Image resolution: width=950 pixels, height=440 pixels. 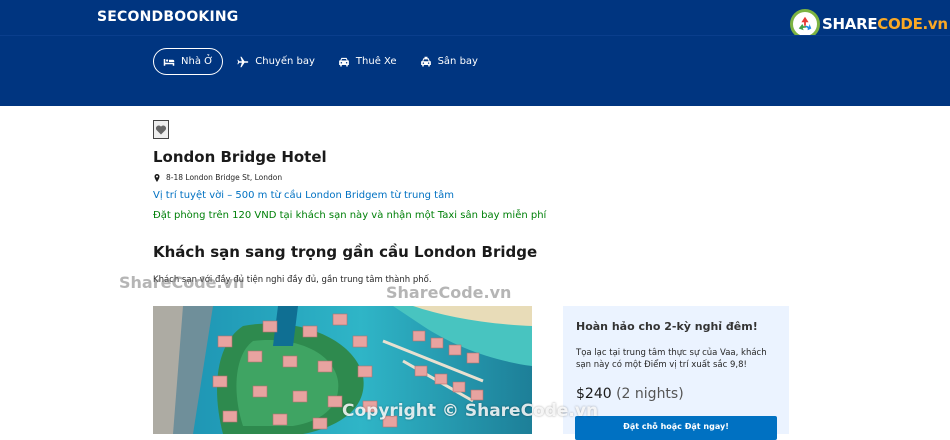 I want to click on logo-text: SHARECODE.vn, so click(x=885, y=24).